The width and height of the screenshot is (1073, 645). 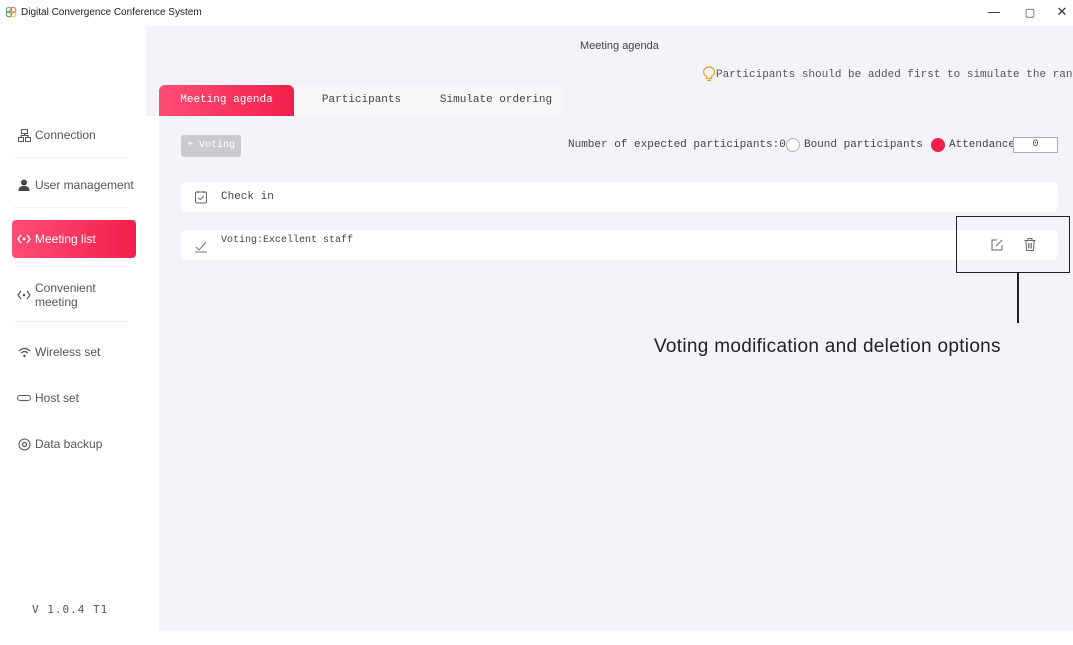 What do you see at coordinates (1018, 298) in the screenshot?
I see `annotation-connector` at bounding box center [1018, 298].